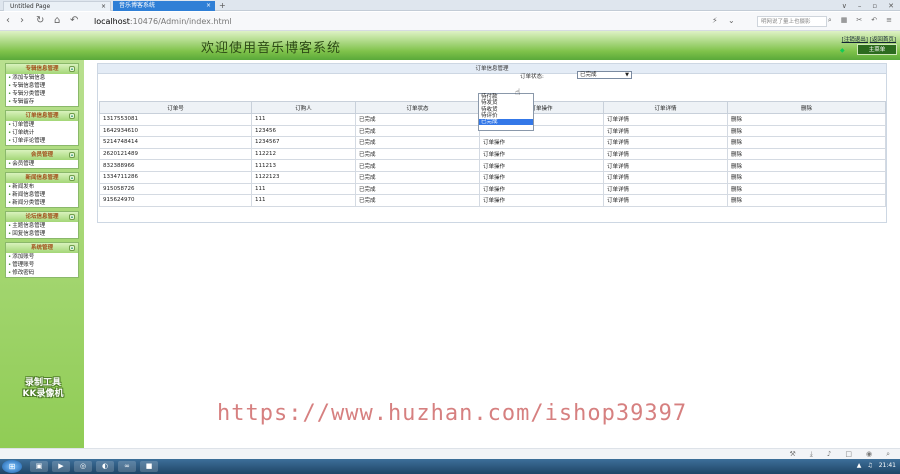 The width and height of the screenshot is (900, 474). Describe the element at coordinates (42, 195) in the screenshot. I see `sidebar-item-news-manage: 新闻信息管理` at that location.